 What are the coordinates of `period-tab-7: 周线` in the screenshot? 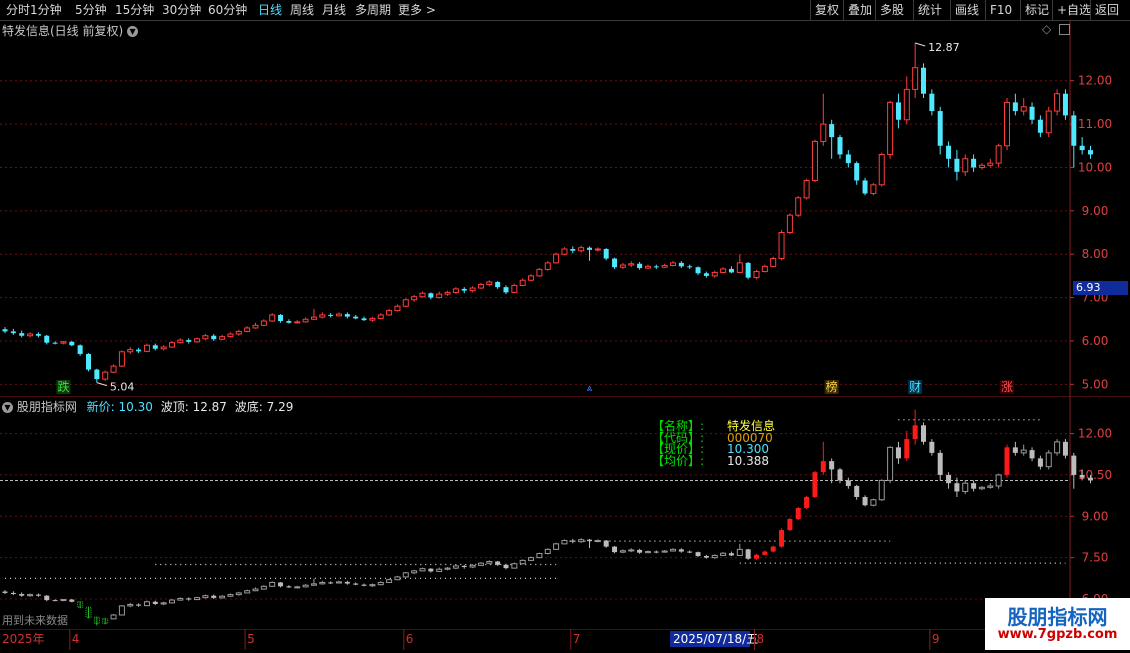 It's located at (302, 10).